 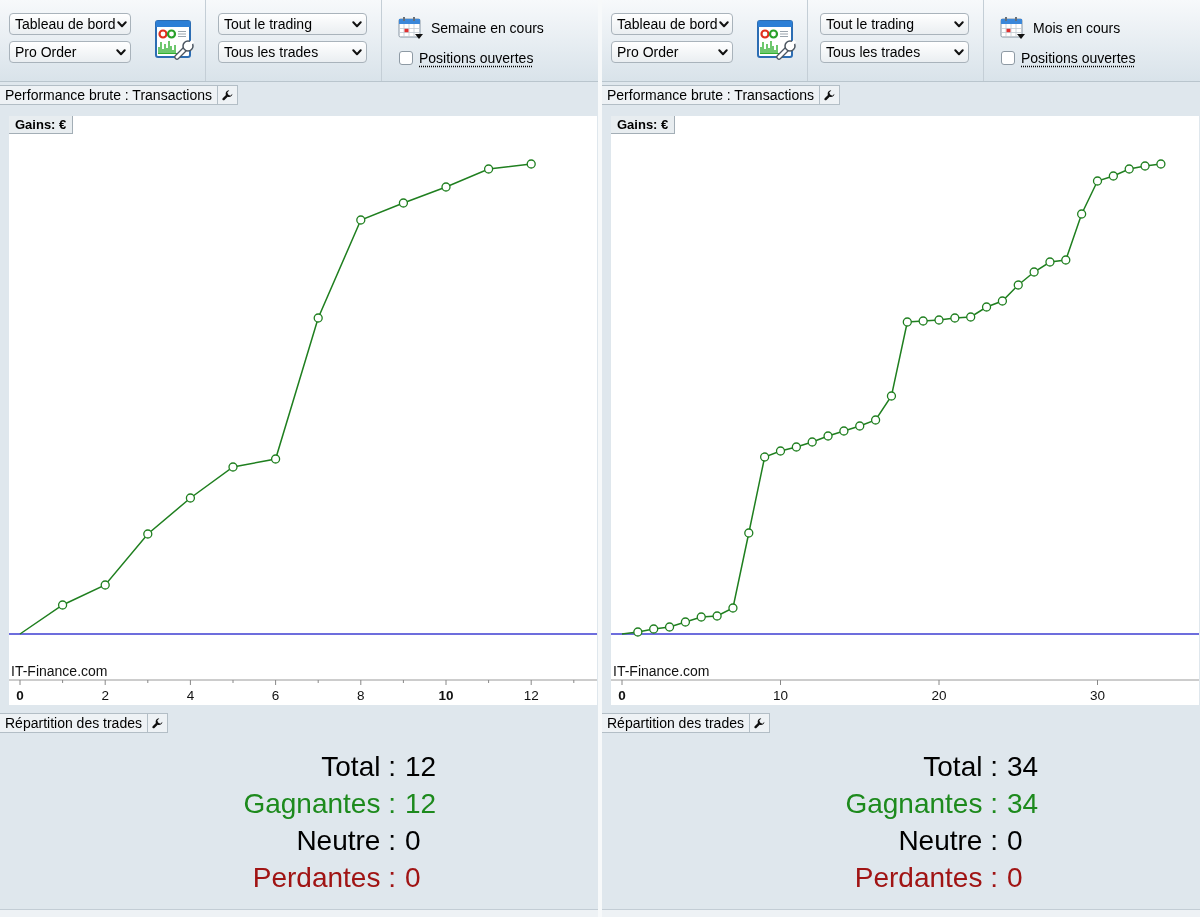 I want to click on axis-tick-label: 30, so click(x=1097, y=695).